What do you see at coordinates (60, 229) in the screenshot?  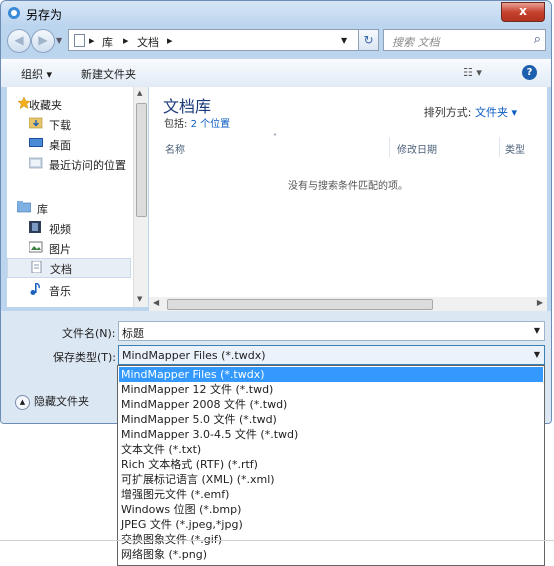 I see `sidebar-item-label: 视频` at bounding box center [60, 229].